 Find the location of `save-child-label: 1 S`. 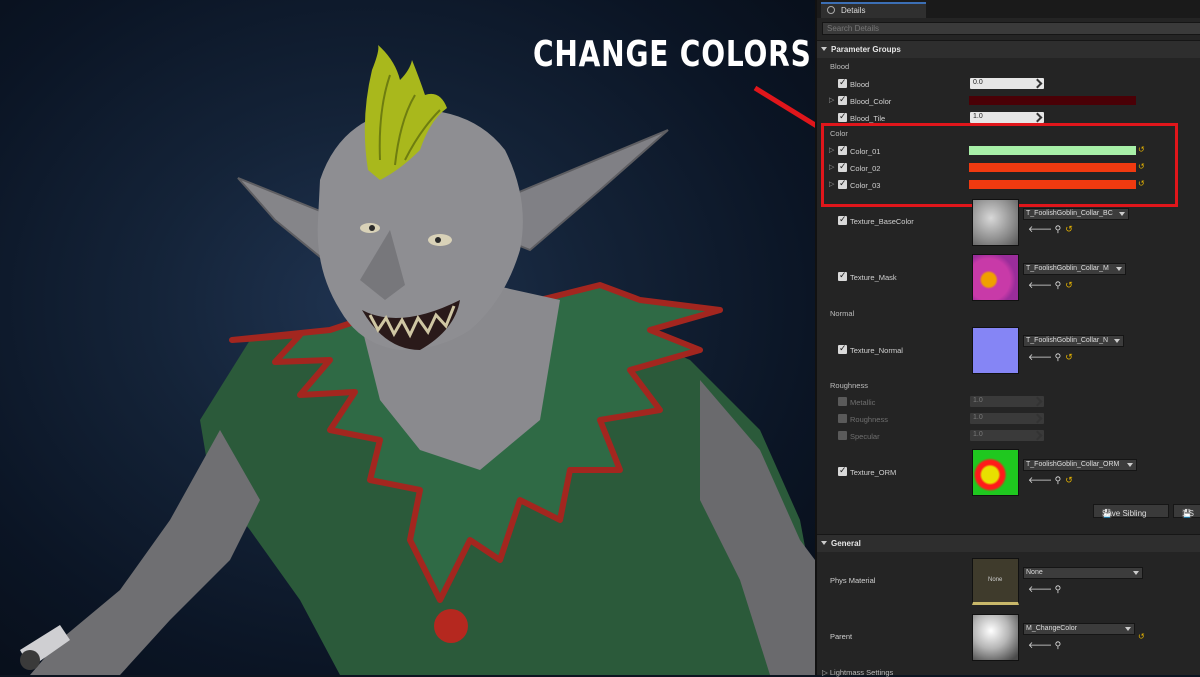

save-child-label: 1 S is located at coordinates (1188, 513).